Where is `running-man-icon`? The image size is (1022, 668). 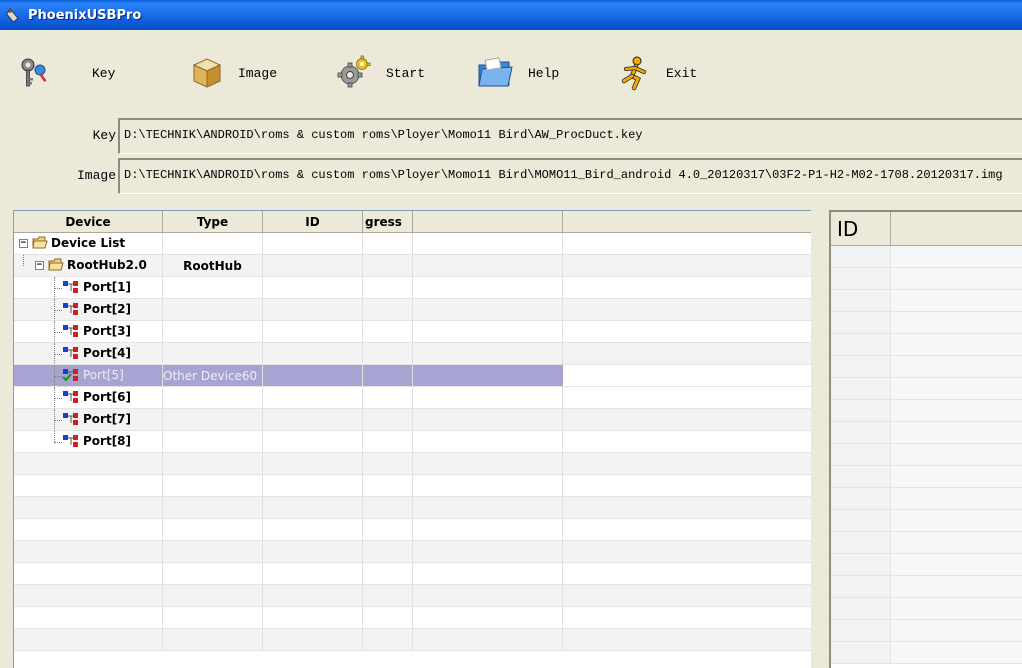
running-man-icon is located at coordinates (633, 73).